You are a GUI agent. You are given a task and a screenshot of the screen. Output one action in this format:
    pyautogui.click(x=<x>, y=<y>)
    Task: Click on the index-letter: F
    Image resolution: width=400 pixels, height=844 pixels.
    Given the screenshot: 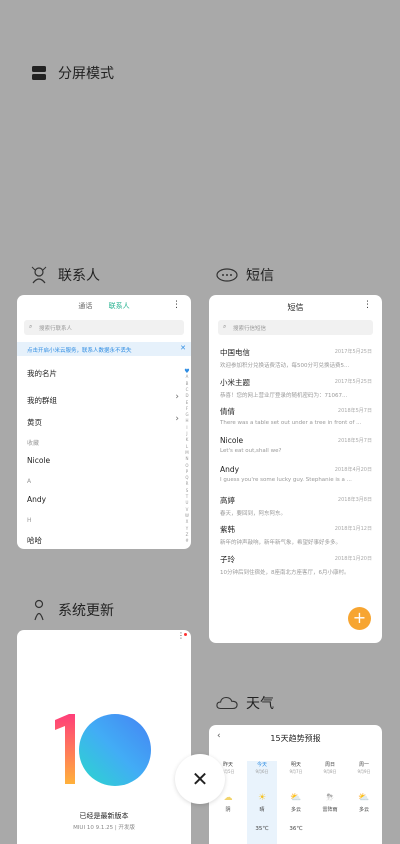 What is the action you would take?
    pyautogui.click(x=187, y=408)
    